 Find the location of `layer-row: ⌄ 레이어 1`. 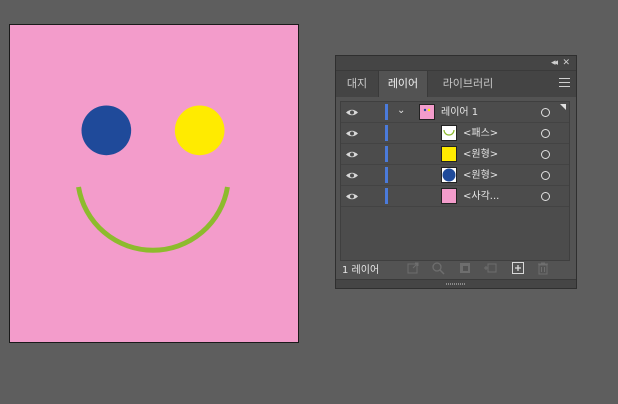

layer-row: ⌄ 레이어 1 is located at coordinates (455, 112).